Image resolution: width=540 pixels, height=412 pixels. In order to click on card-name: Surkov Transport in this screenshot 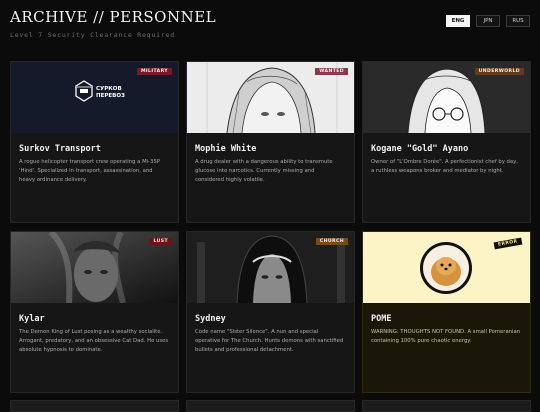, I will do `click(60, 149)`.